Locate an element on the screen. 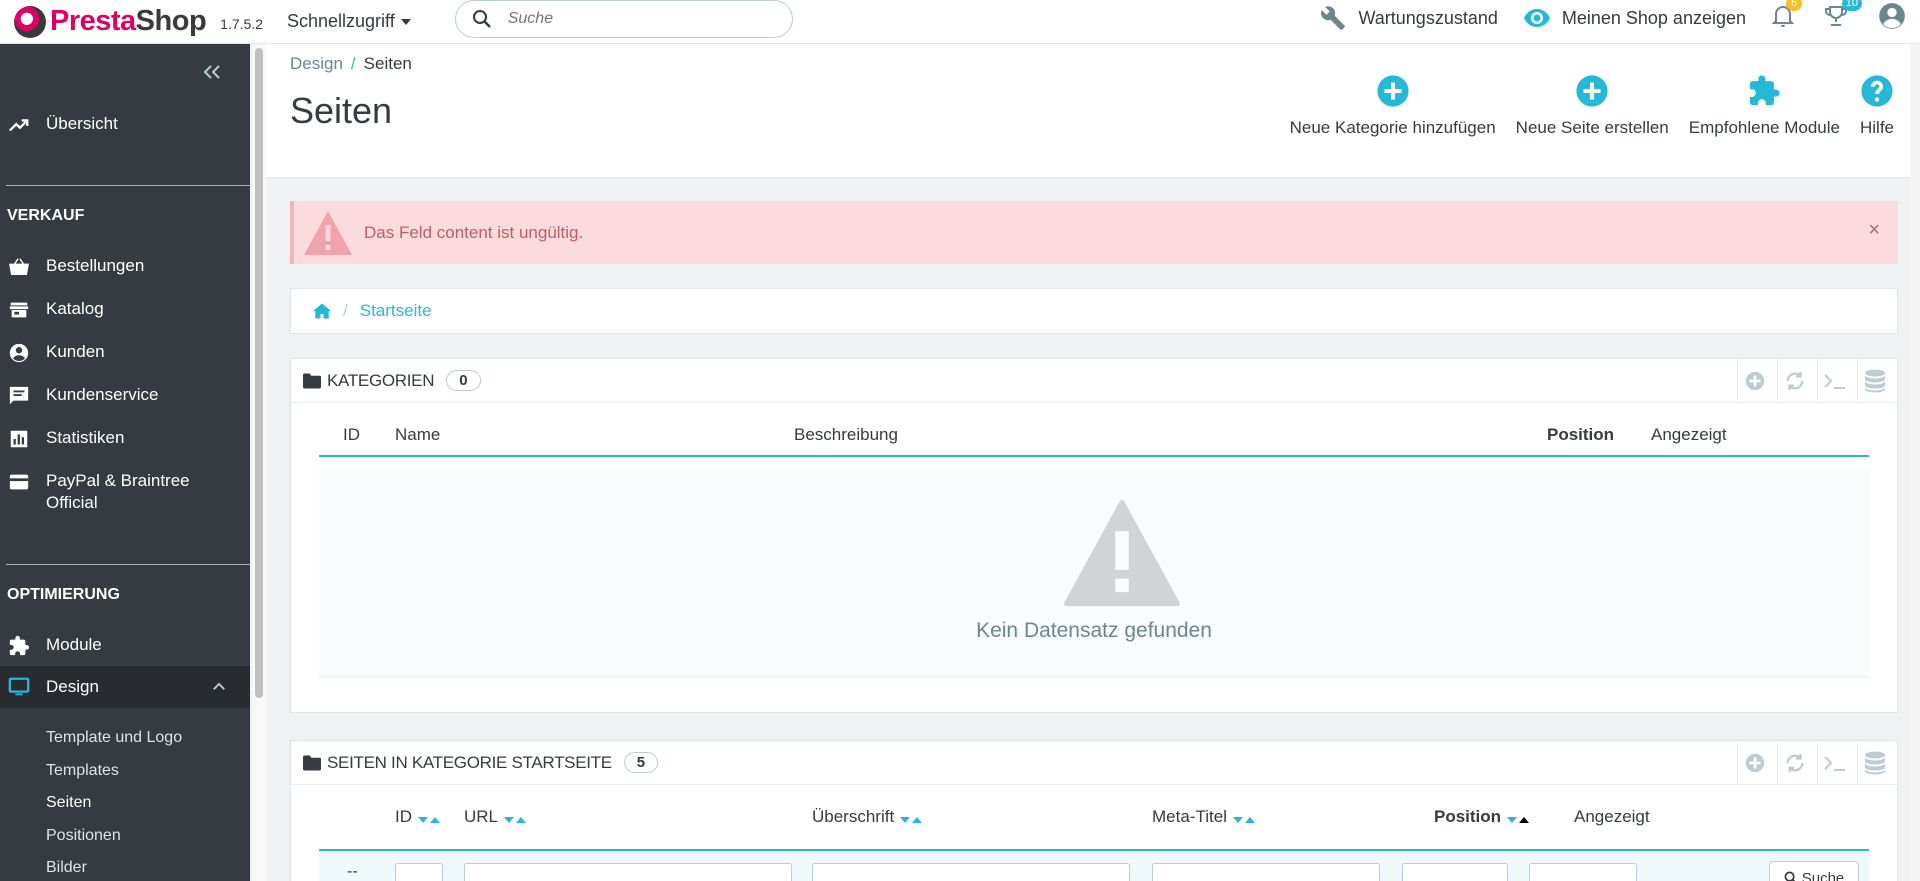  sidebar-item-label: Design is located at coordinates (72, 686).